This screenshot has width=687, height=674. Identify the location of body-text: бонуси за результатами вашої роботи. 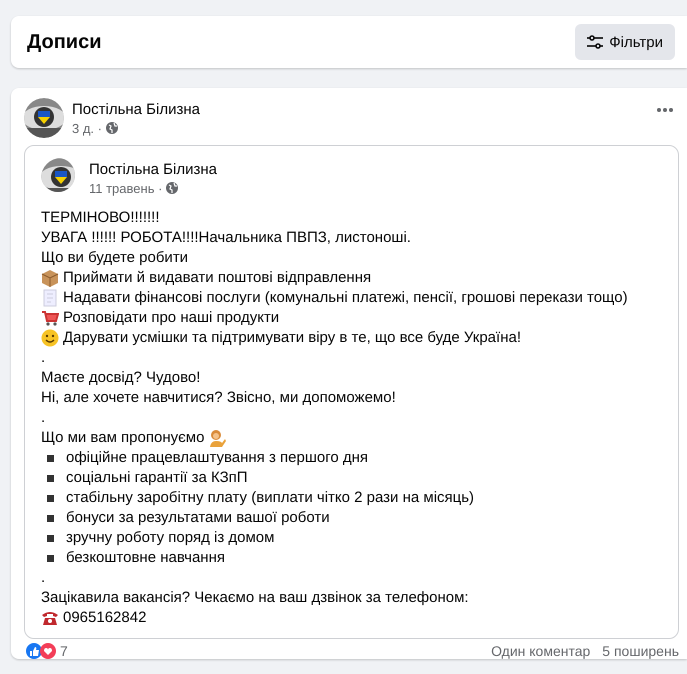
(198, 518).